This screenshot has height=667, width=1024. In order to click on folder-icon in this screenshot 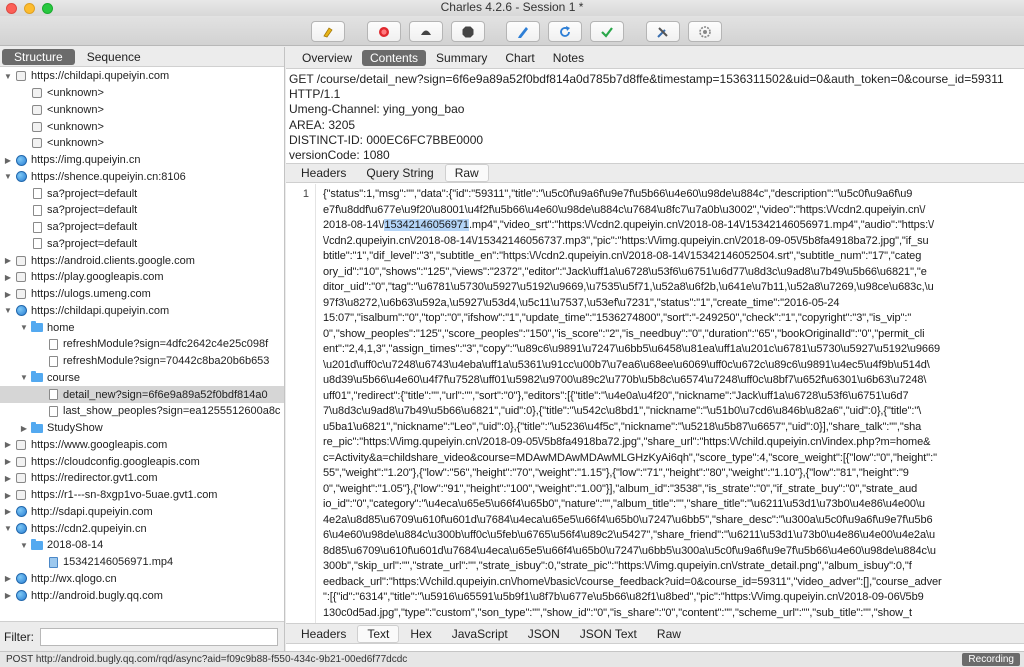, I will do `click(37, 427)`.